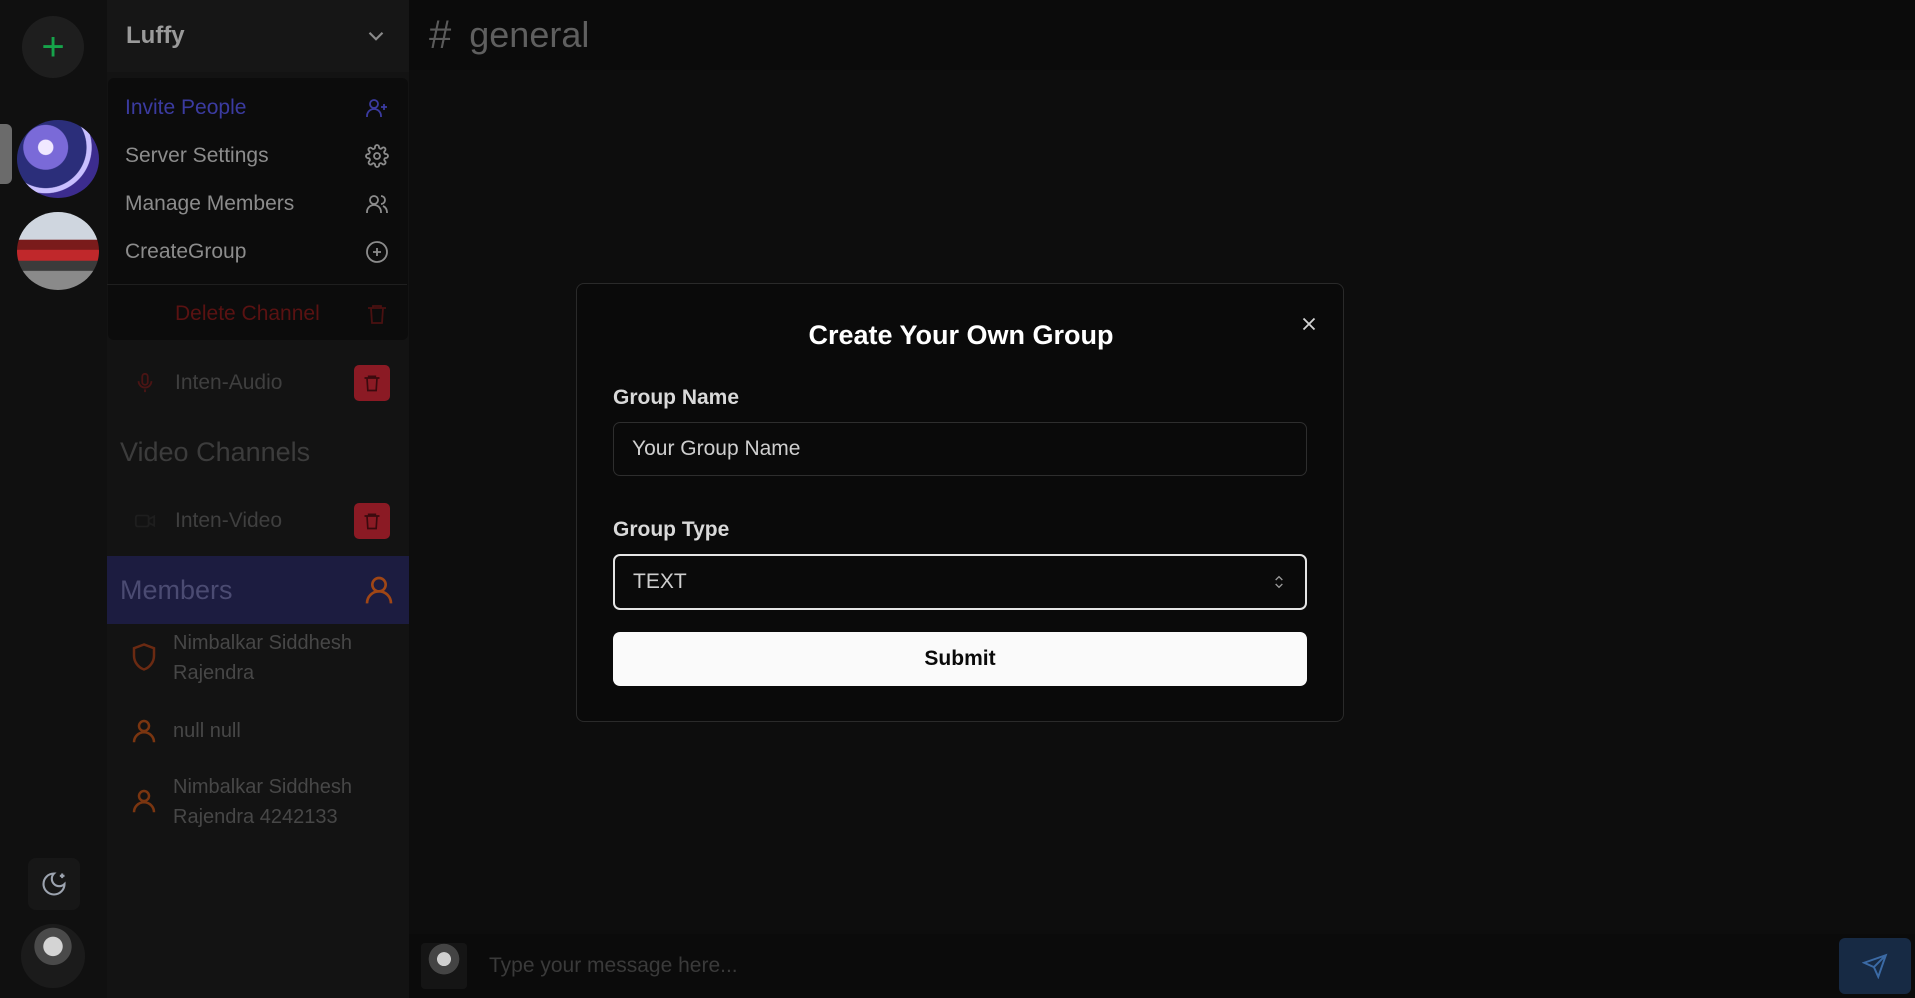 The image size is (1915, 998). What do you see at coordinates (671, 529) in the screenshot?
I see `group-type-label: Group Type` at bounding box center [671, 529].